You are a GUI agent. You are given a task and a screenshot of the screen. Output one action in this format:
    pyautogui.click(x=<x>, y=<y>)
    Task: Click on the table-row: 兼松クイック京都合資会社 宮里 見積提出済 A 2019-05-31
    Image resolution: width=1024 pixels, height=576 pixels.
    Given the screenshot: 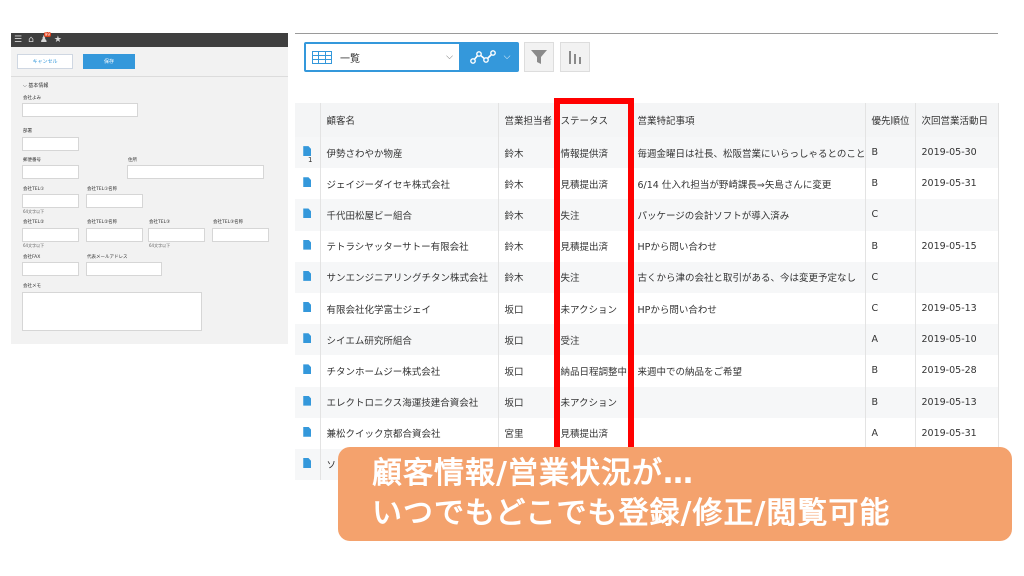 What is the action you would take?
    pyautogui.click(x=647, y=433)
    